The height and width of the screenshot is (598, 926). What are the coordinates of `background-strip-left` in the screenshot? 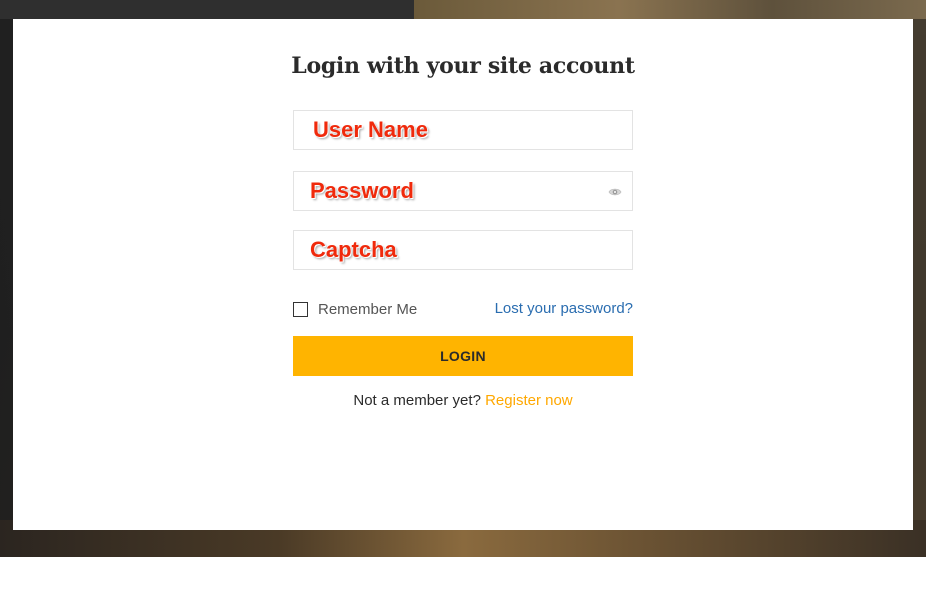 It's located at (207, 9).